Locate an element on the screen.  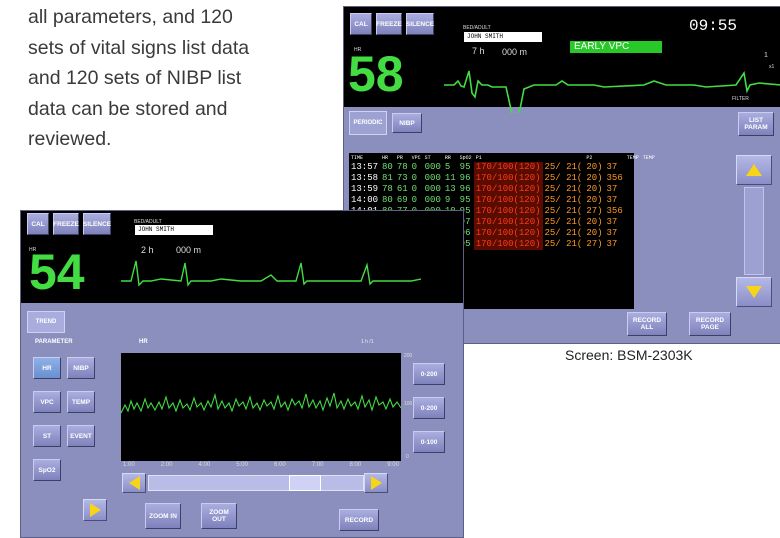
column-header: VPC is located at coordinates (416, 158).